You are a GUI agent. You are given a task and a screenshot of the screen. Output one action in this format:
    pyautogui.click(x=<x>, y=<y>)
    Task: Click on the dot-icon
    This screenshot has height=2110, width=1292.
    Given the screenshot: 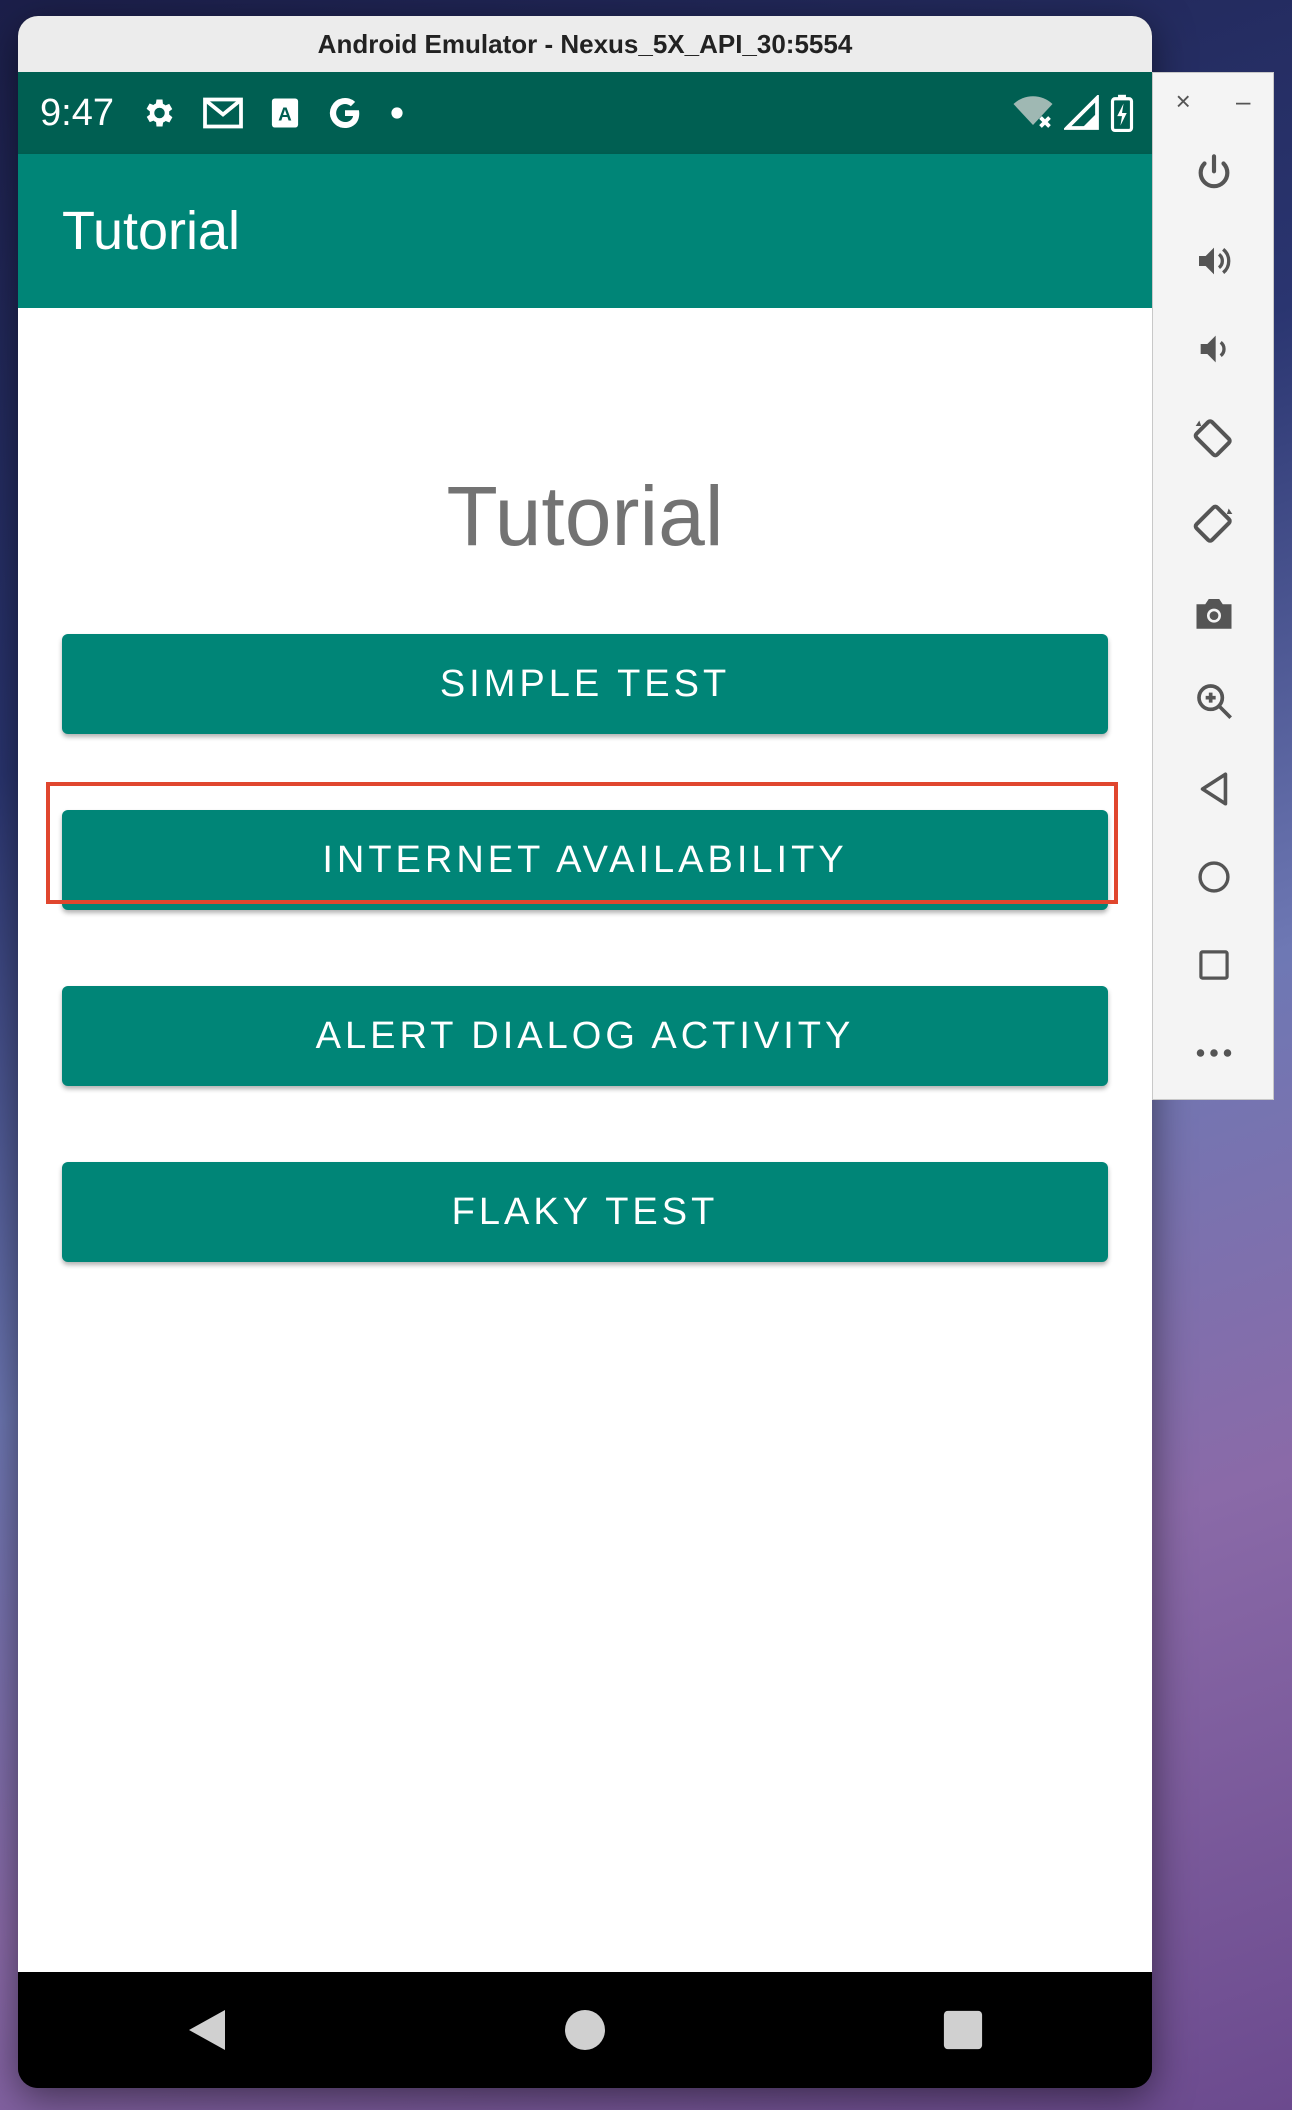 What is the action you would take?
    pyautogui.click(x=397, y=113)
    